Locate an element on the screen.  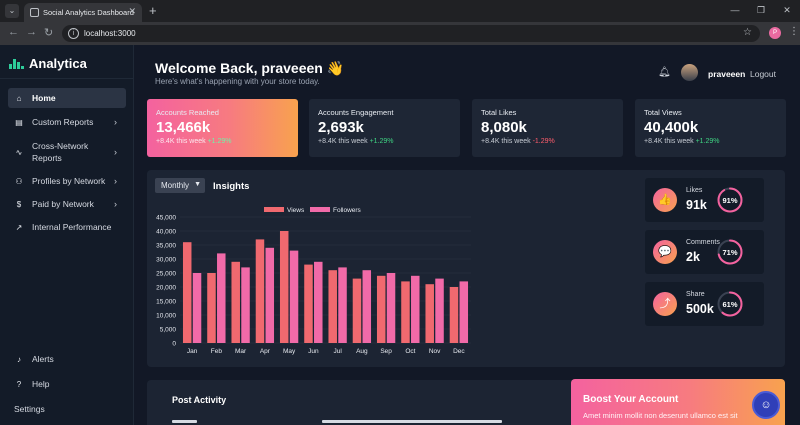
reload-icon: ↻ is located at coordinates (48, 32).